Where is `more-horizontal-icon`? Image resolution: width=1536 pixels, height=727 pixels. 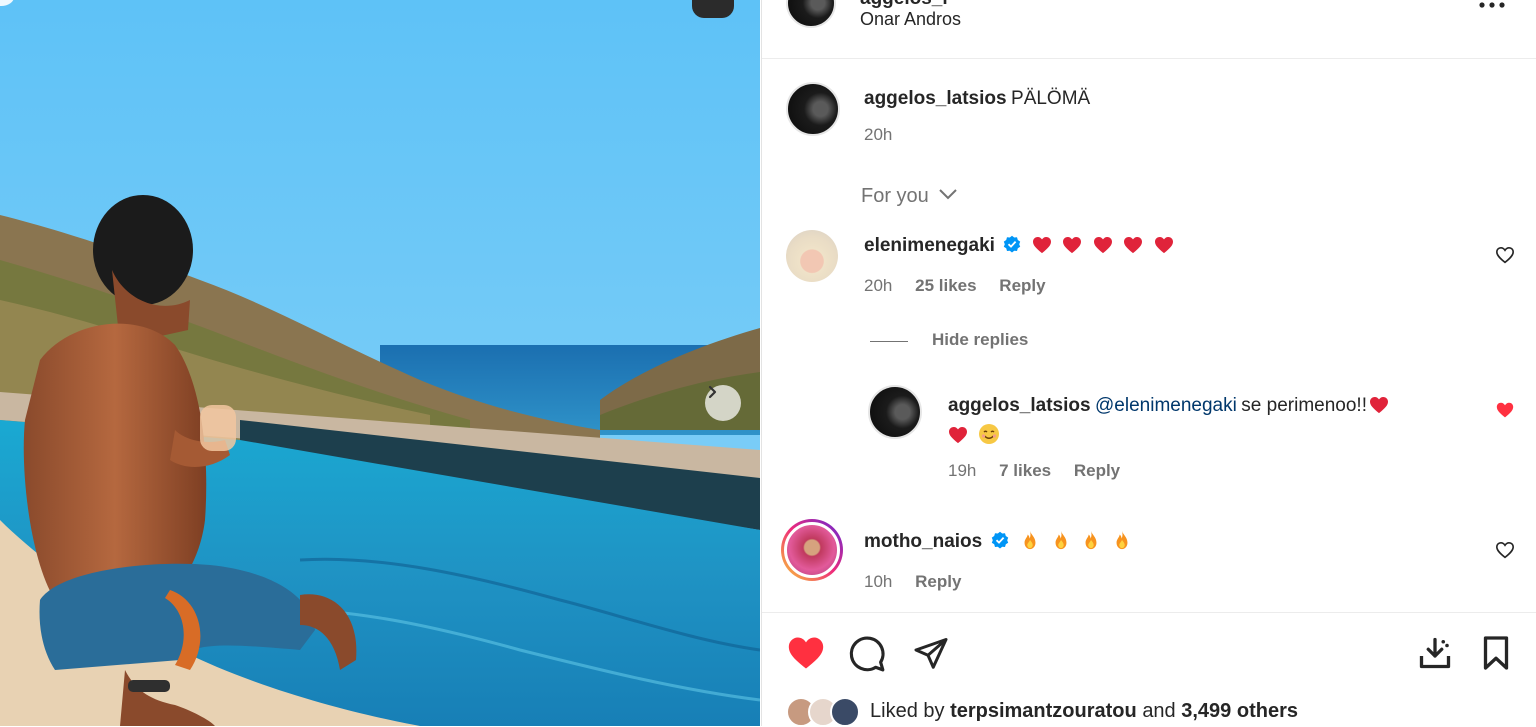
more-horizontal-icon is located at coordinates (1492, 5).